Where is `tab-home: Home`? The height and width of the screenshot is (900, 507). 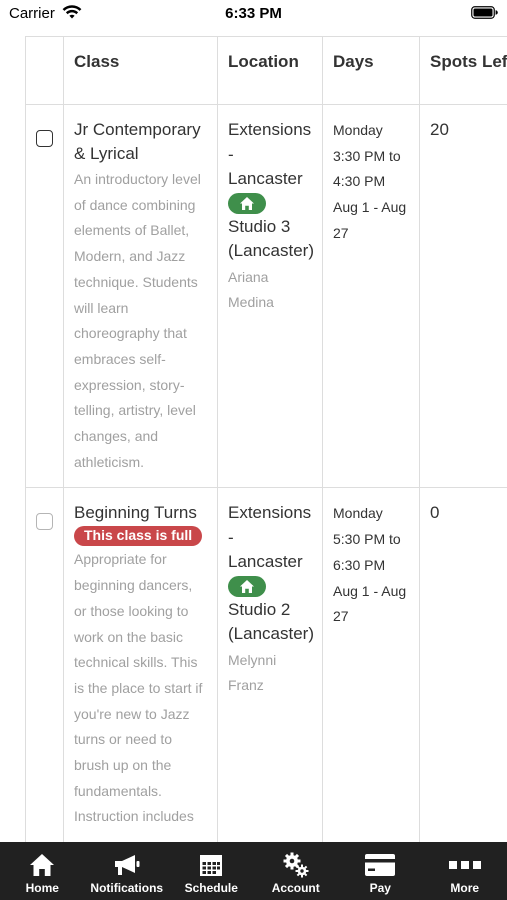
tab-home: Home is located at coordinates (42, 871).